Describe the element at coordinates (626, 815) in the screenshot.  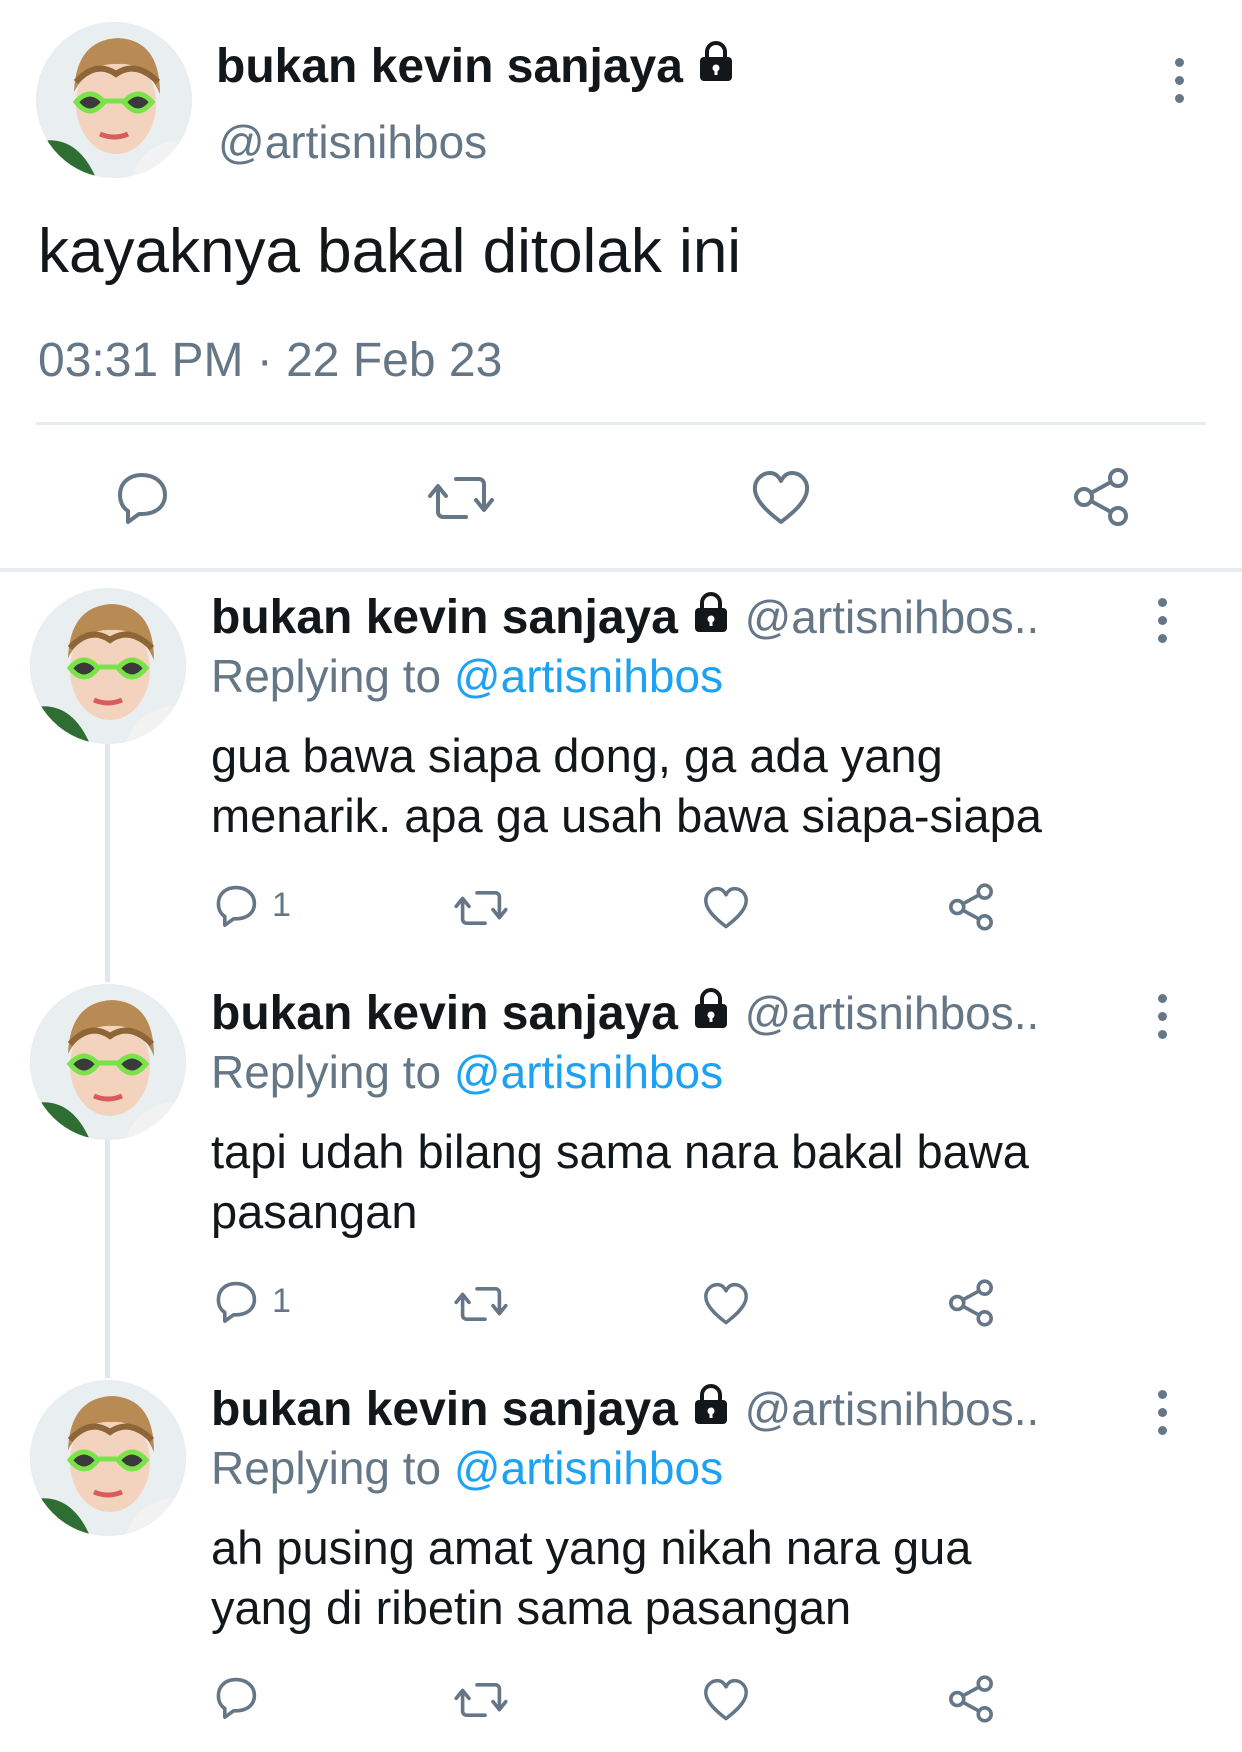
I see `reply-text-line: menarik. apa ga usah bawa siapa-siapa` at that location.